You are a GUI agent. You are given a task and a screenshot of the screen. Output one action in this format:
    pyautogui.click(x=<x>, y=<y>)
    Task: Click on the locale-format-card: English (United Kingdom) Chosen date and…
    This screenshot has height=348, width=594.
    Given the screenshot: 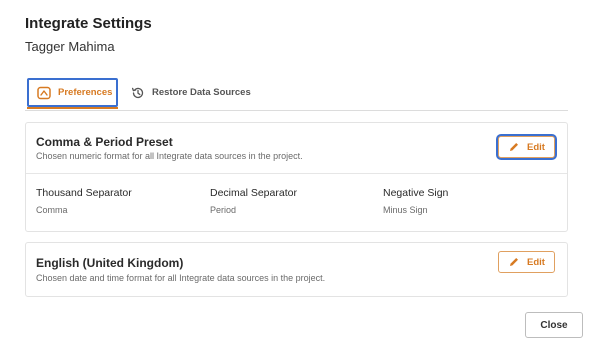 What is the action you would take?
    pyautogui.click(x=296, y=269)
    